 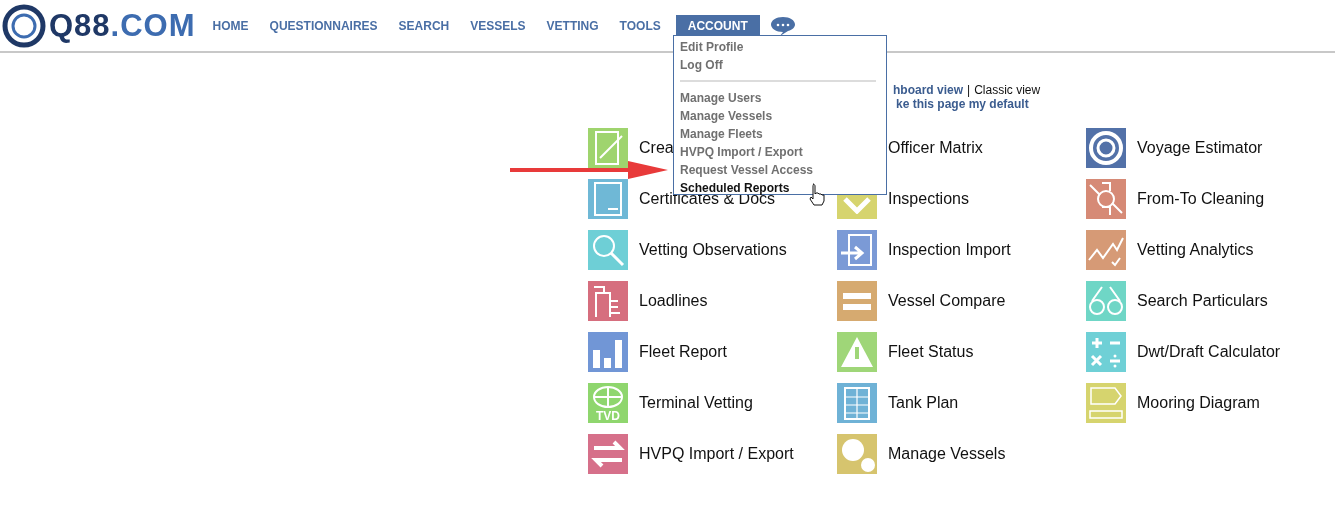 What do you see at coordinates (931, 352) in the screenshot?
I see `tile-label: Fleet Status` at bounding box center [931, 352].